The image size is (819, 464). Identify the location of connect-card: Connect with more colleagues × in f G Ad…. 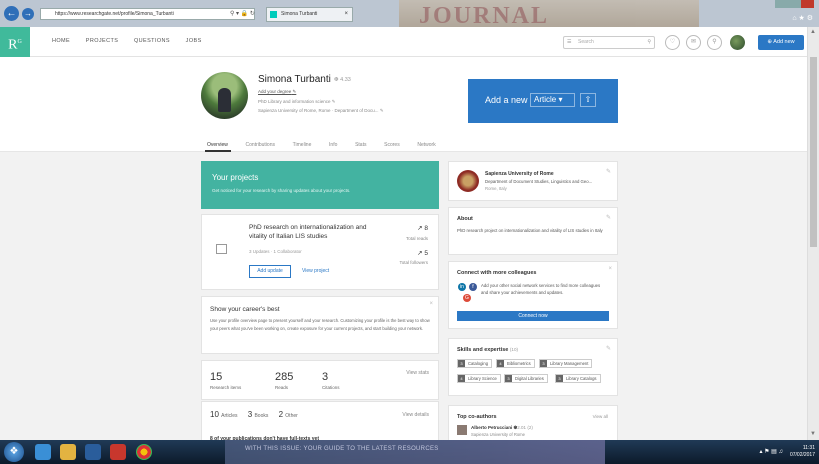
(533, 295).